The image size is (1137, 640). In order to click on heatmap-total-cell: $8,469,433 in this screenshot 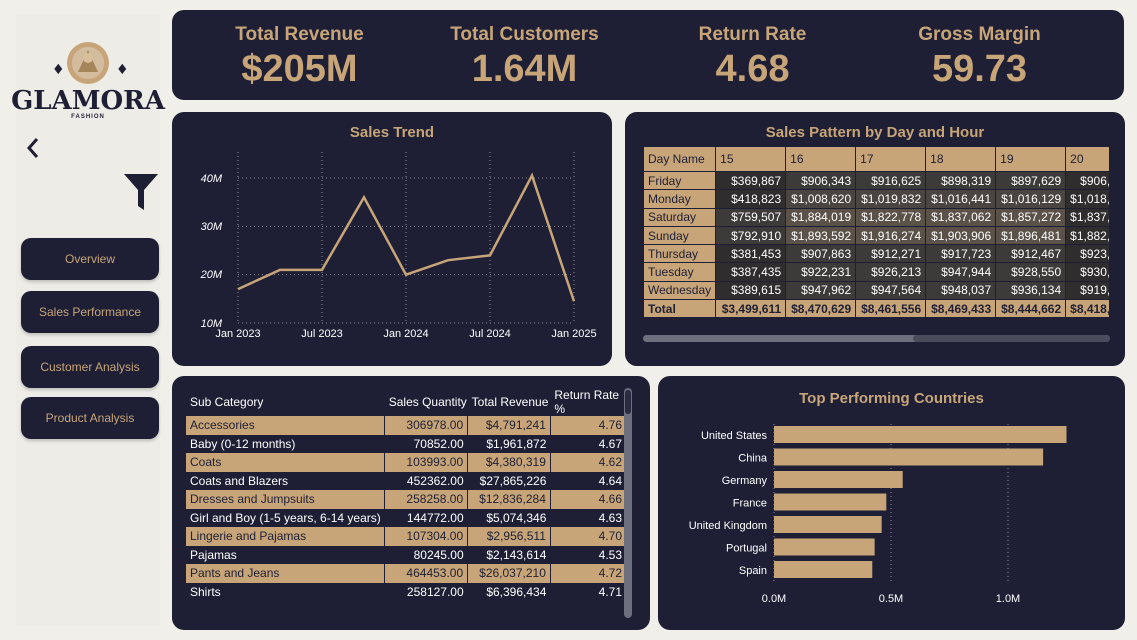, I will do `click(961, 309)`.